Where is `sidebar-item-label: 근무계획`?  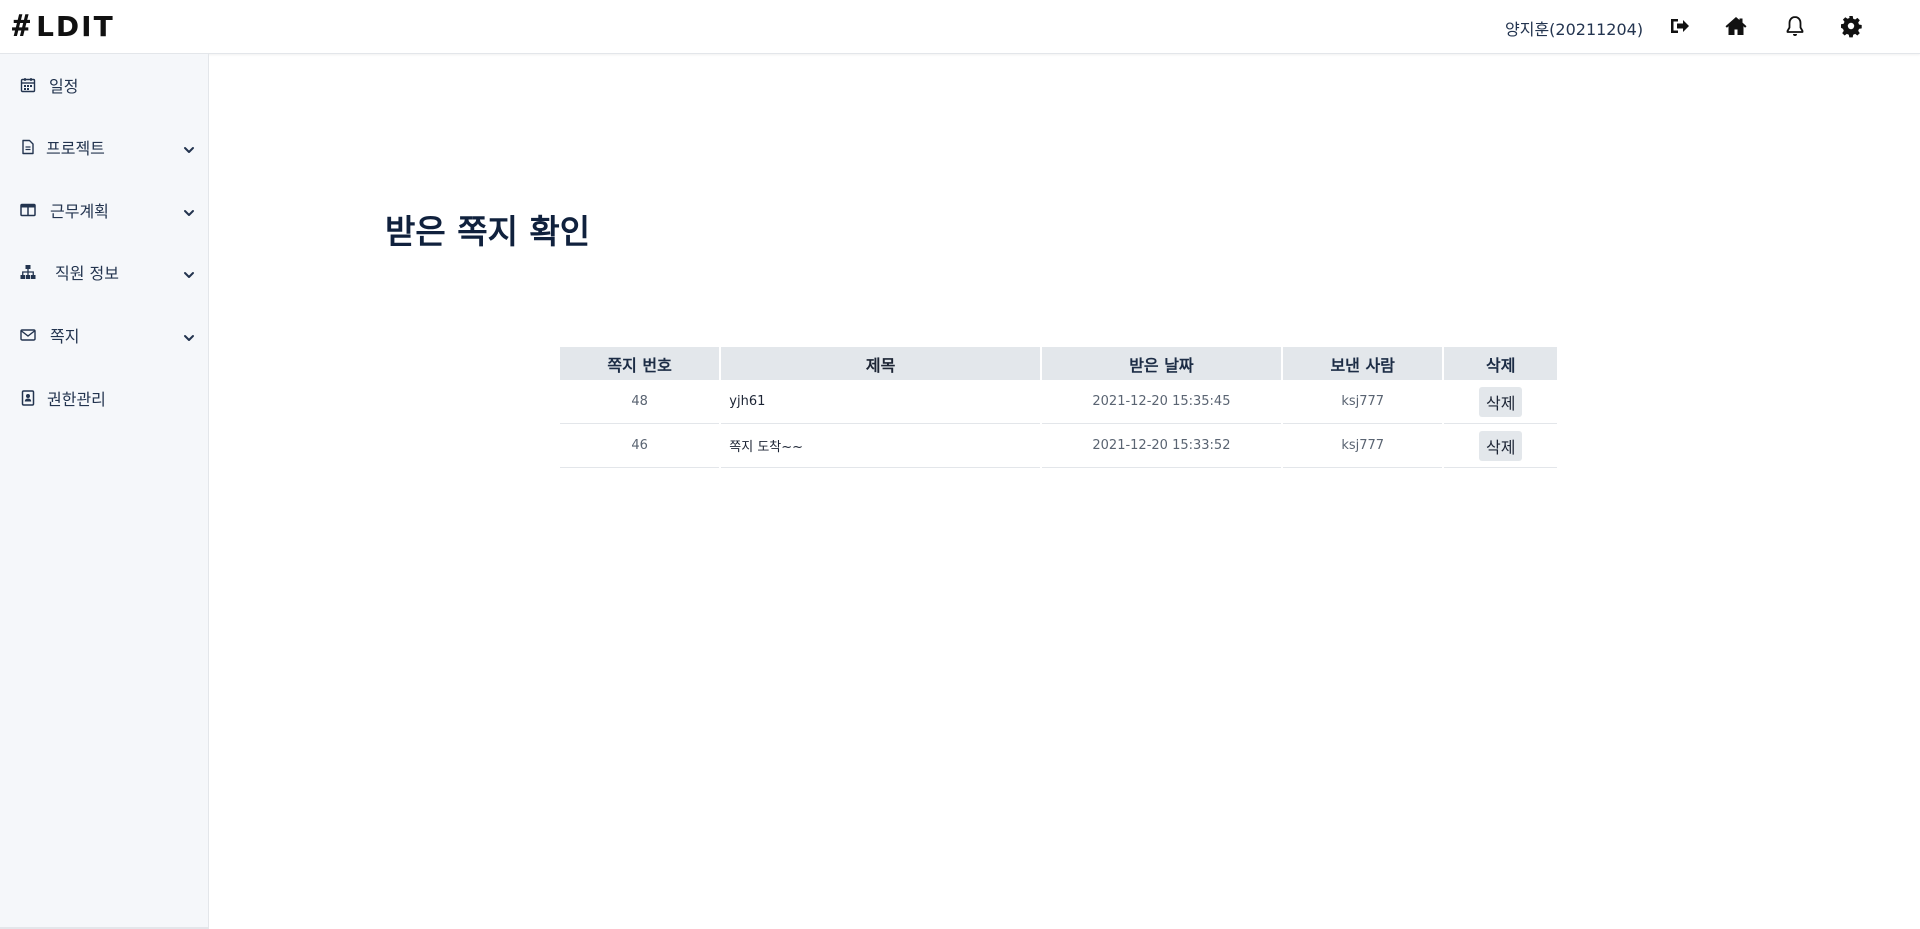
sidebar-item-label: 근무계획 is located at coordinates (79, 211).